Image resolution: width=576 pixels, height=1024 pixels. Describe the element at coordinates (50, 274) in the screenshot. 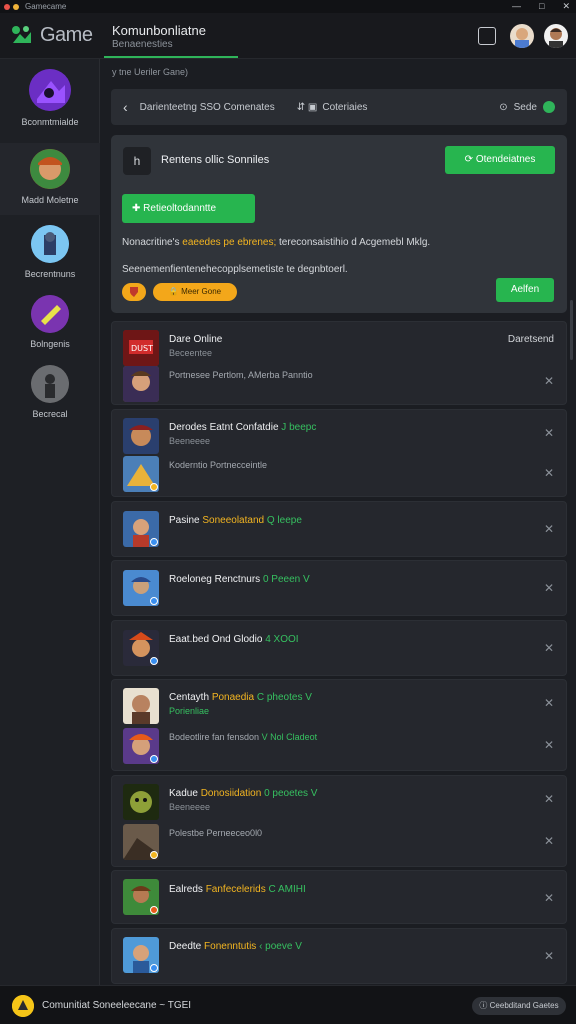

I see `sidebar-label-3: Becrentnuns` at that location.